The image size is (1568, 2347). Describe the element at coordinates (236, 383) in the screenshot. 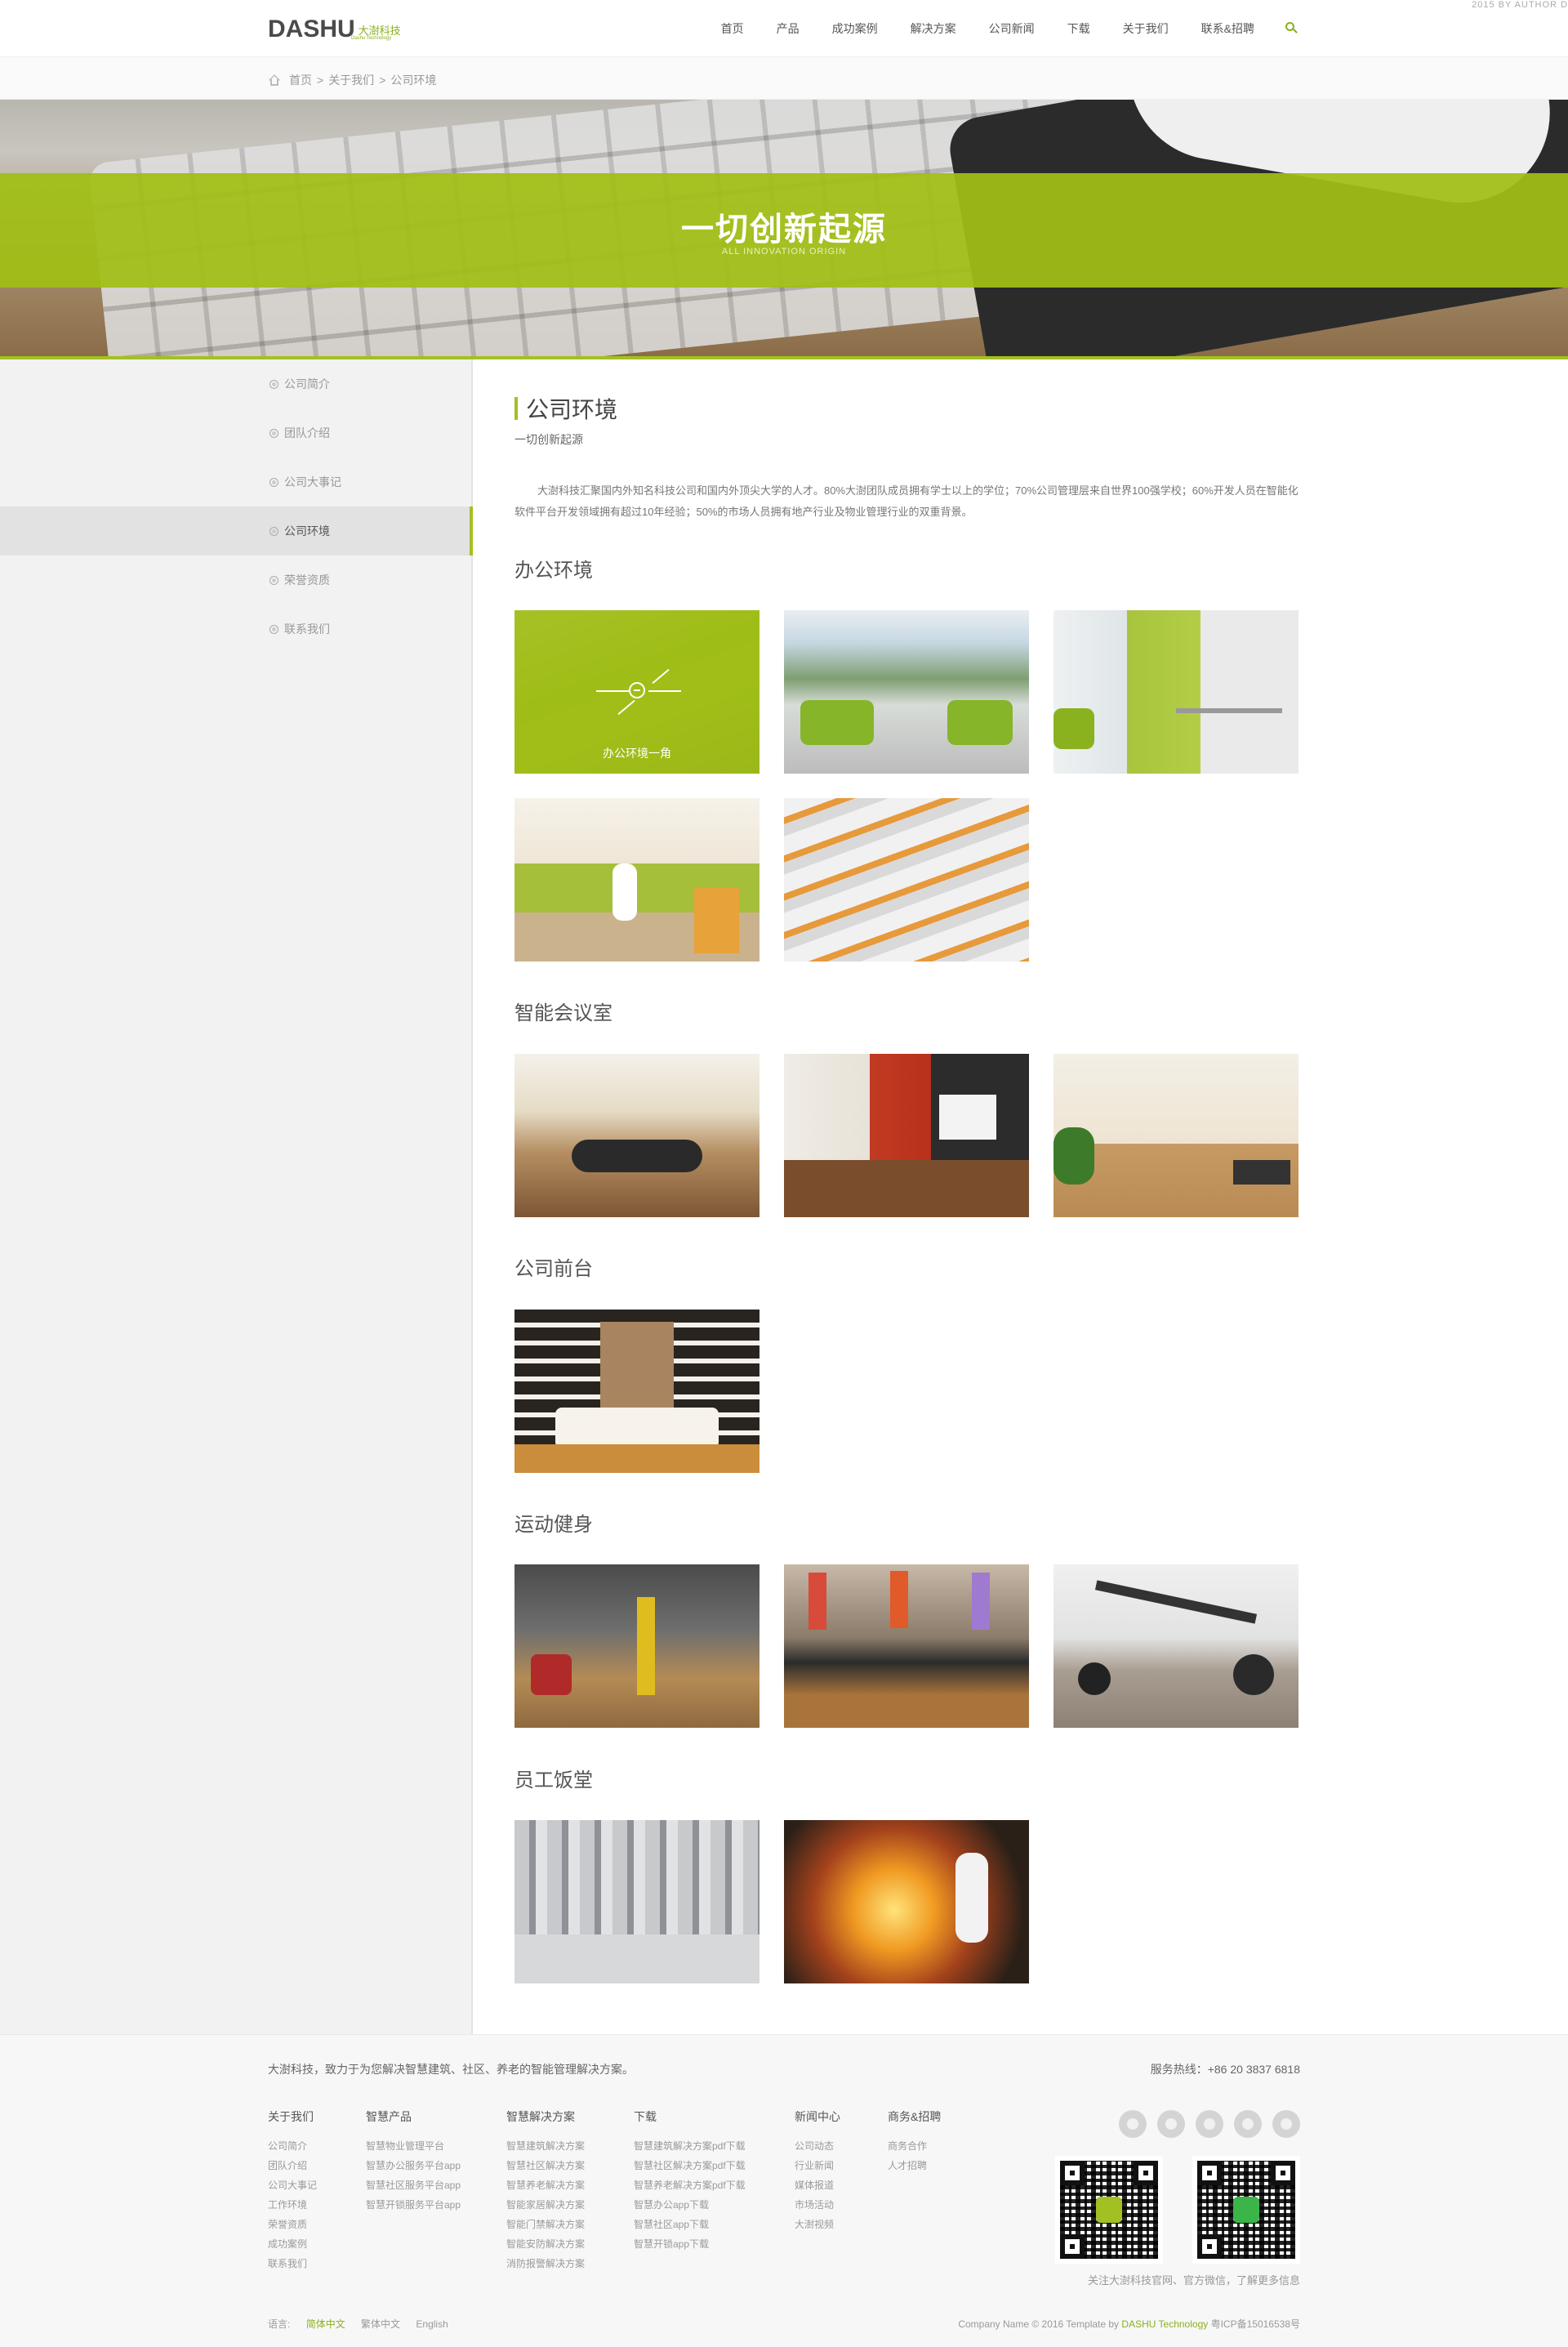

I see `sidebar-item-intro: 公司简介` at that location.